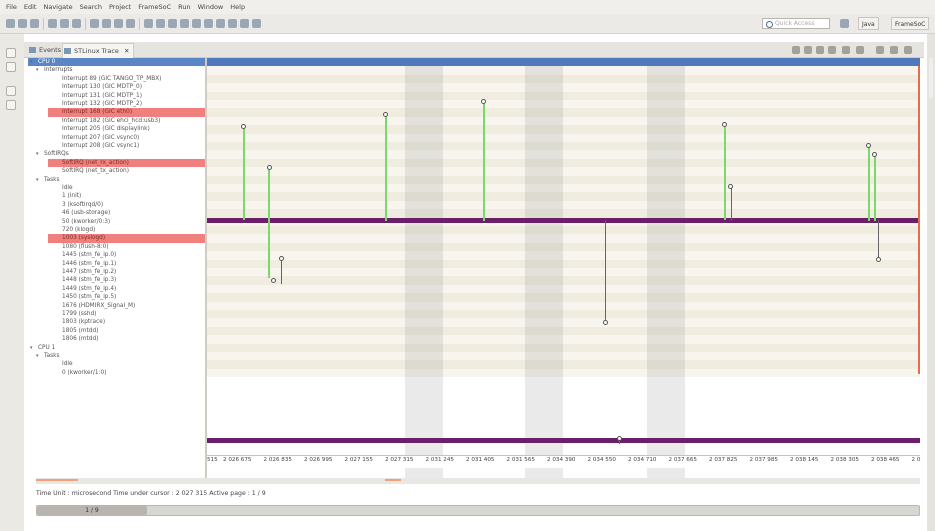 This screenshot has height=531, width=935. I want to click on view-menu-icon, so click(894, 50).